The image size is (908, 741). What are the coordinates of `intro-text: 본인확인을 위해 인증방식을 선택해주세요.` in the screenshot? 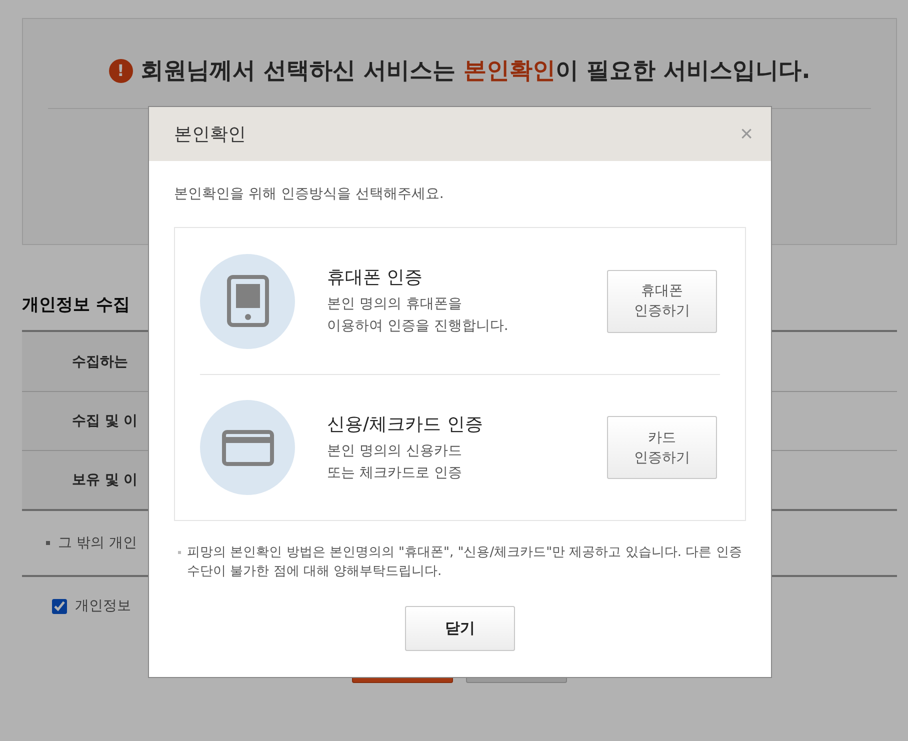 It's located at (309, 194).